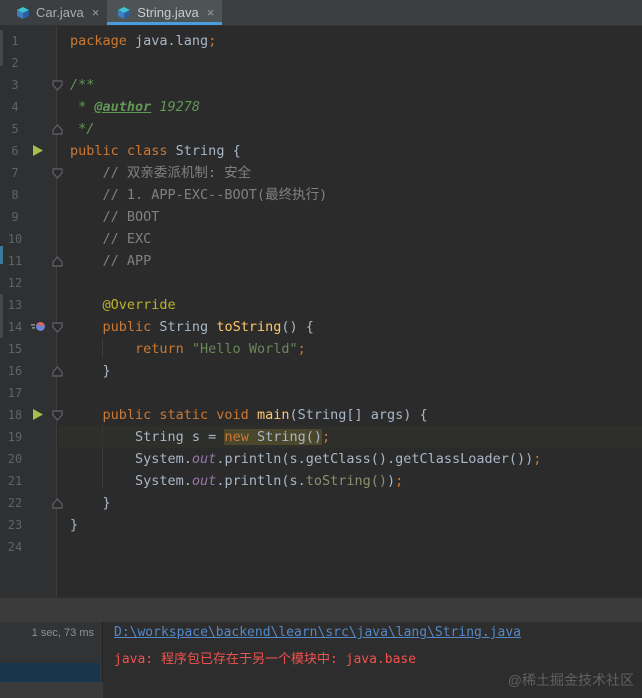 This screenshot has height=698, width=642. I want to click on tab-label: Car.java, so click(60, 12).